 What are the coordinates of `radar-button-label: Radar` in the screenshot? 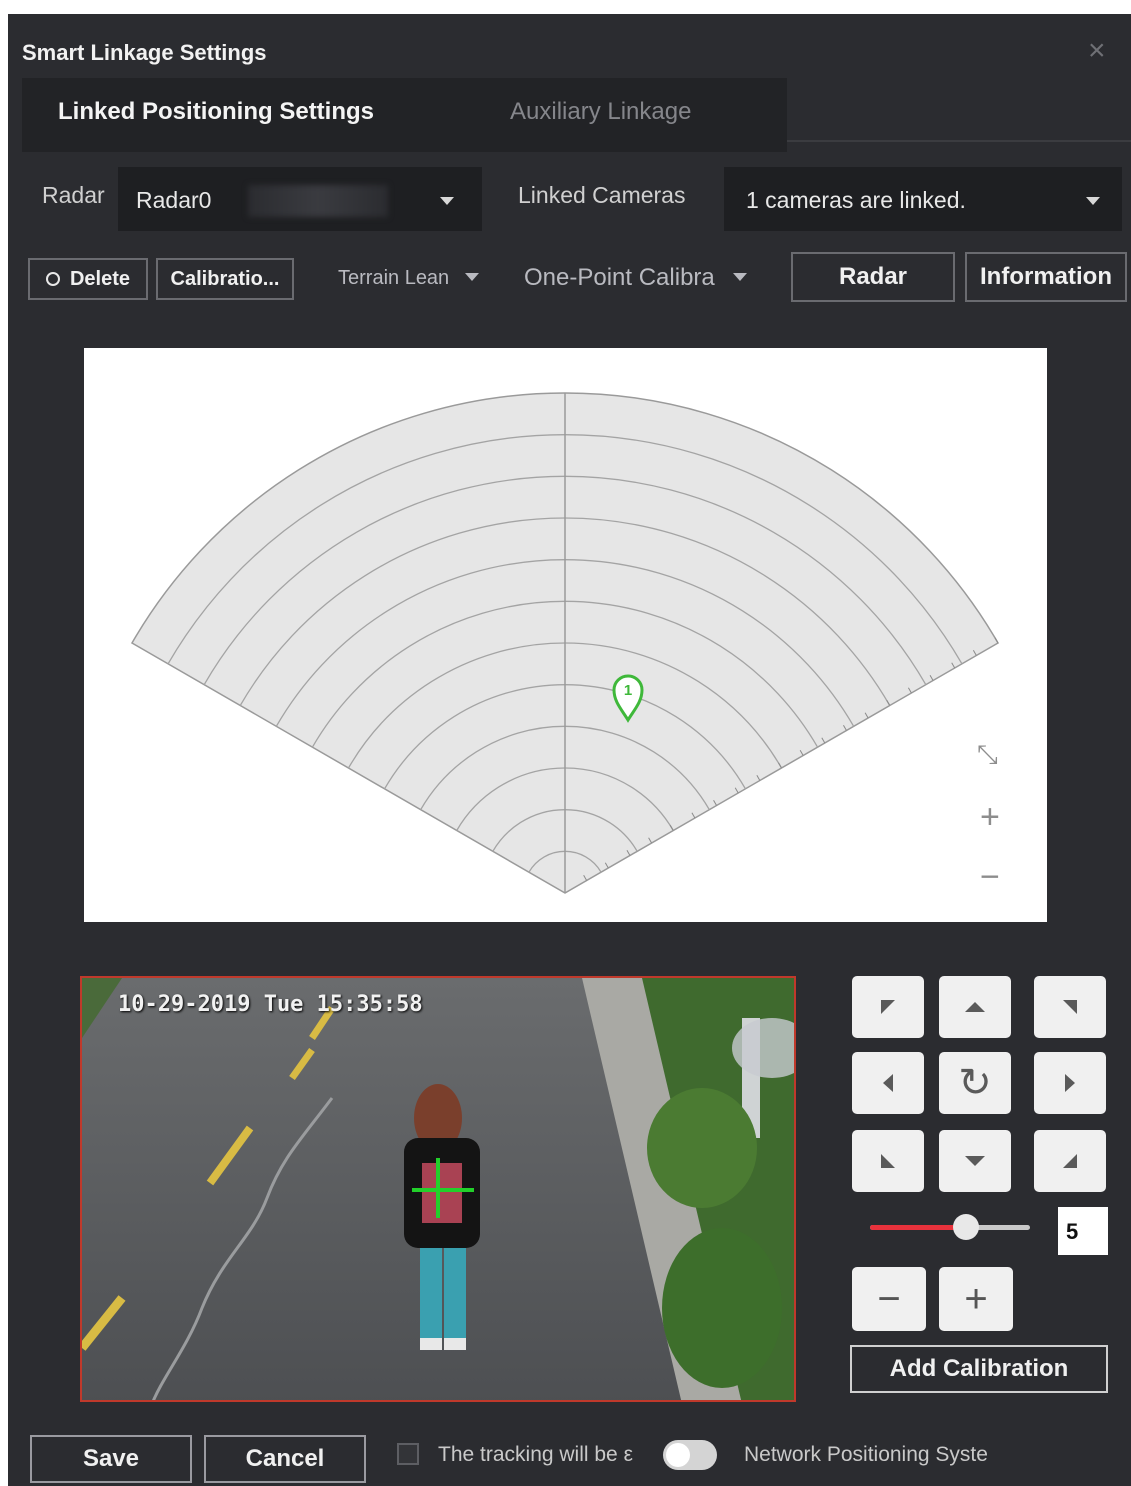 It's located at (873, 276).